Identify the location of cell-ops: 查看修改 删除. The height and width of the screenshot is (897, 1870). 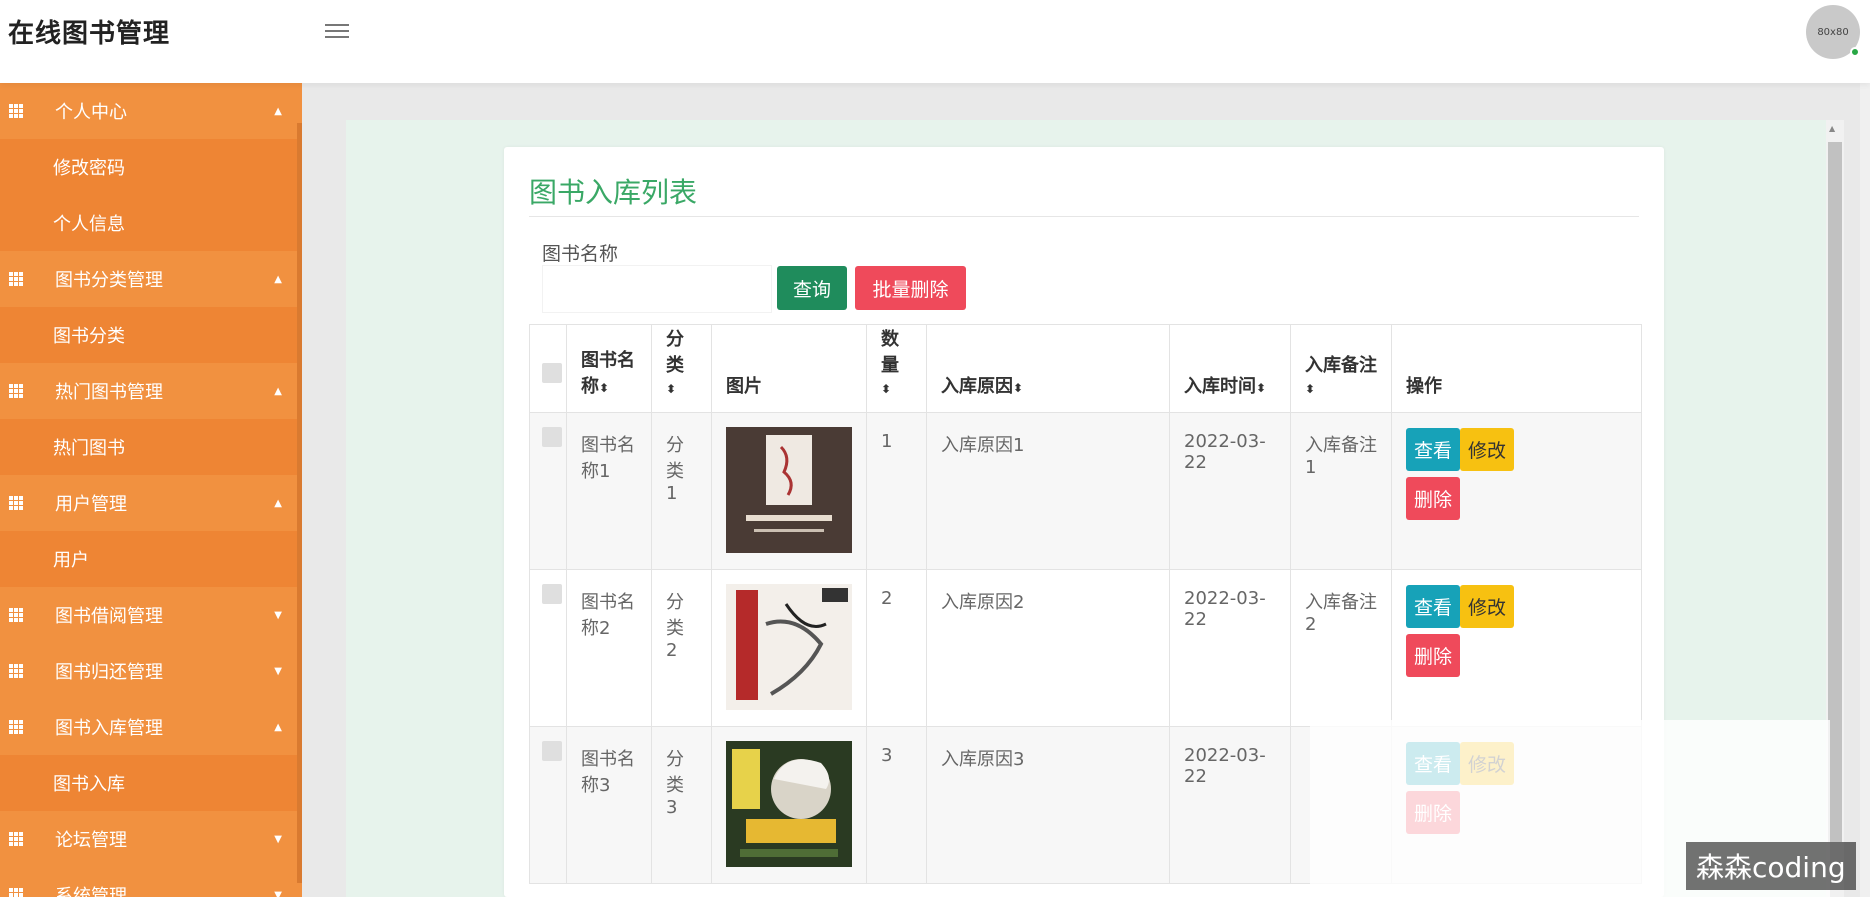
(1516, 648).